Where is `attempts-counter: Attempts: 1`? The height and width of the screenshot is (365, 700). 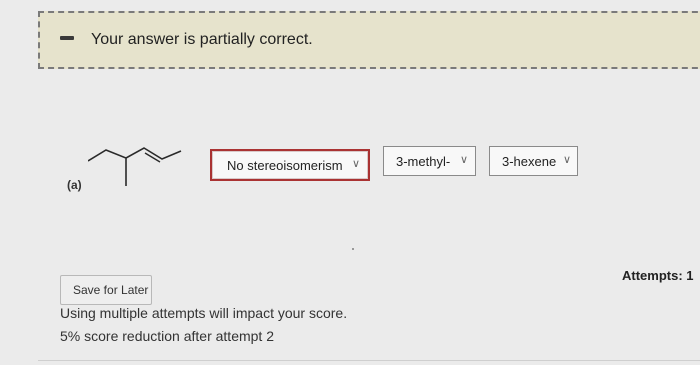 attempts-counter: Attempts: 1 is located at coordinates (658, 275).